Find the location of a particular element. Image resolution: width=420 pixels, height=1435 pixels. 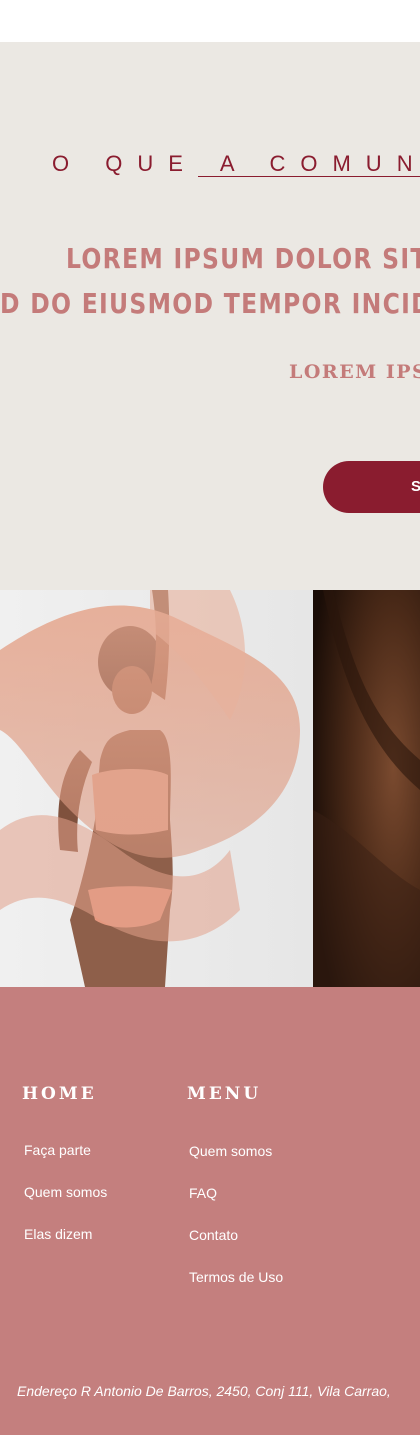

footer-menu-link-faq: FAQ is located at coordinates (203, 1193).